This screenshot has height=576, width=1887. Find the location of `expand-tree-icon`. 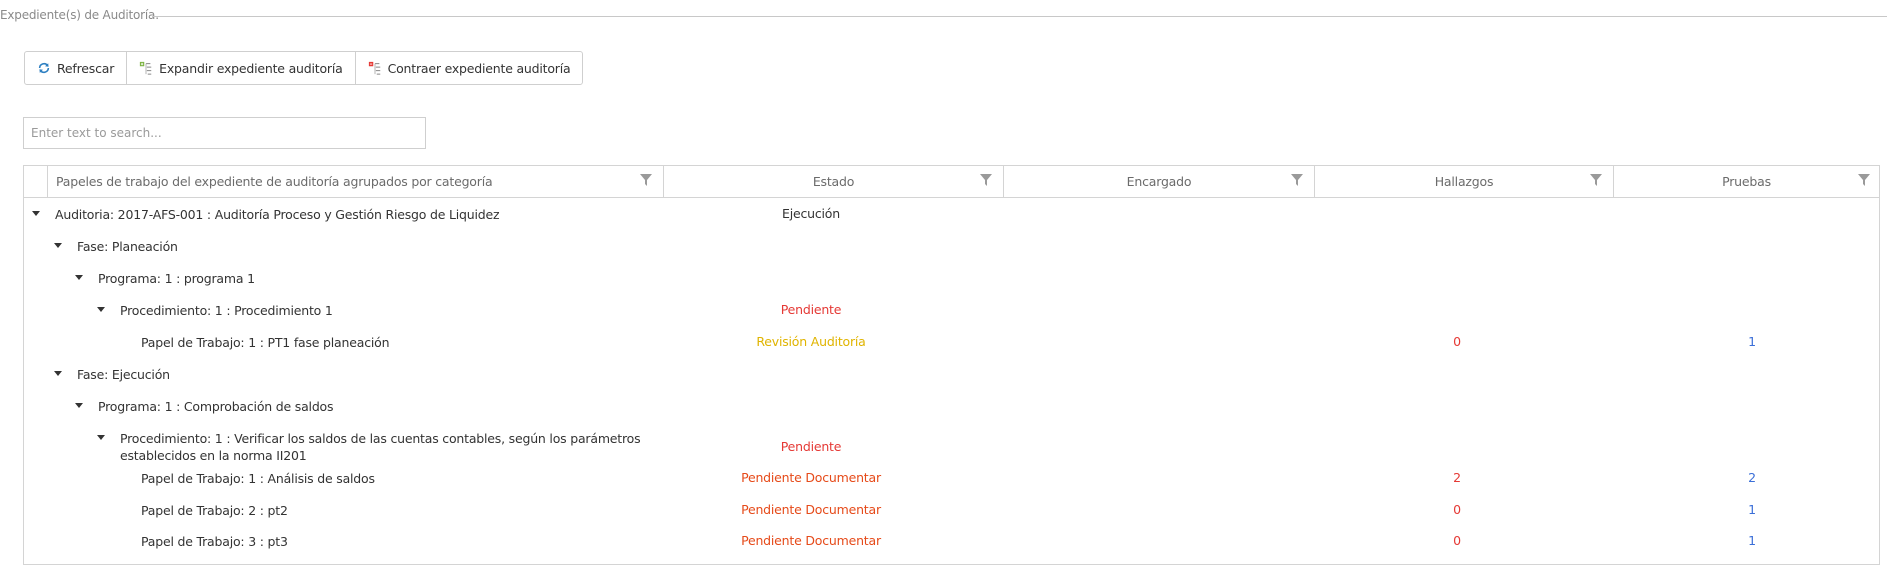

expand-tree-icon is located at coordinates (146, 68).